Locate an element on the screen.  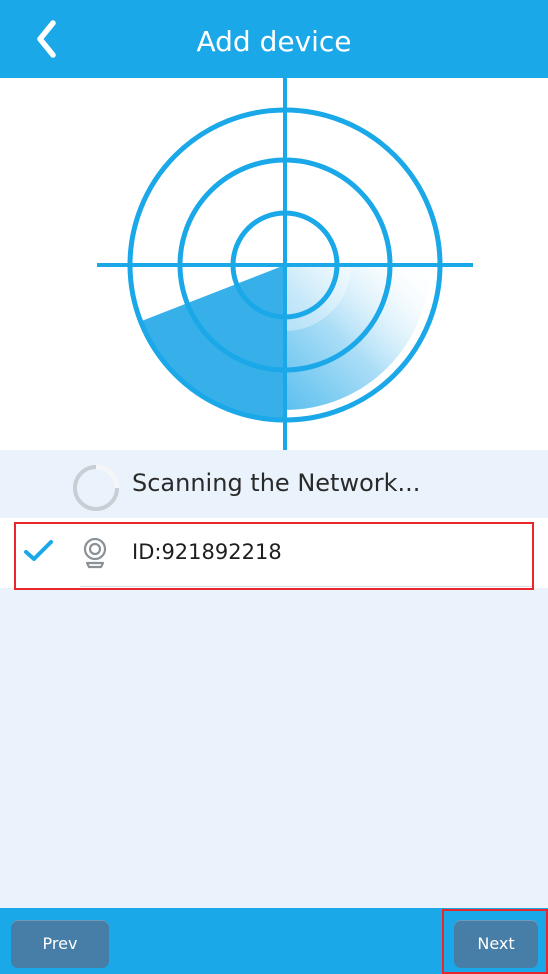
device-highlight-box is located at coordinates (274, 556).